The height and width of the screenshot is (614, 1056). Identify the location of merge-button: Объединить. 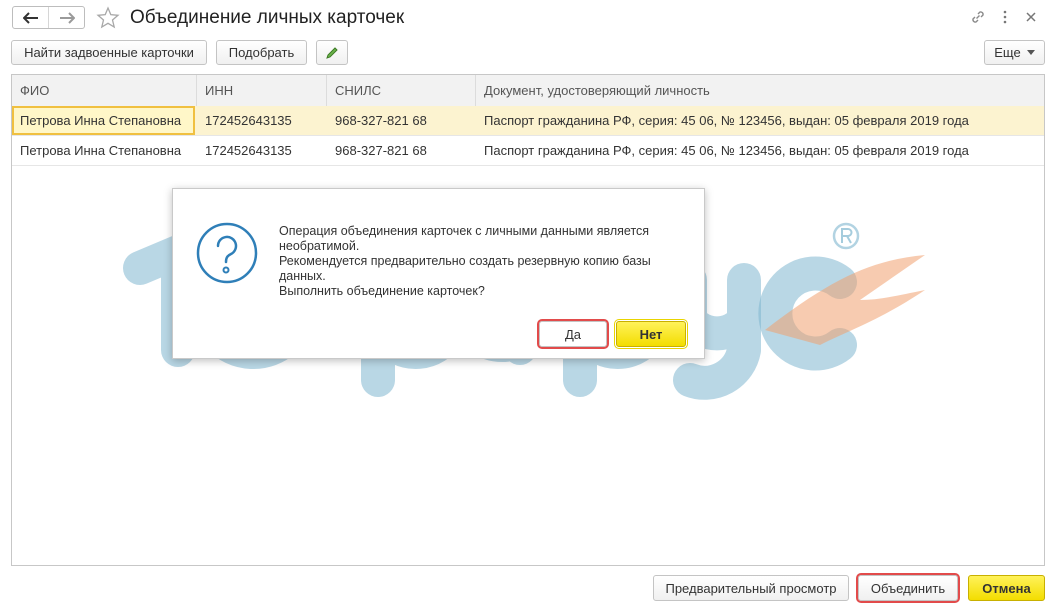
(908, 588).